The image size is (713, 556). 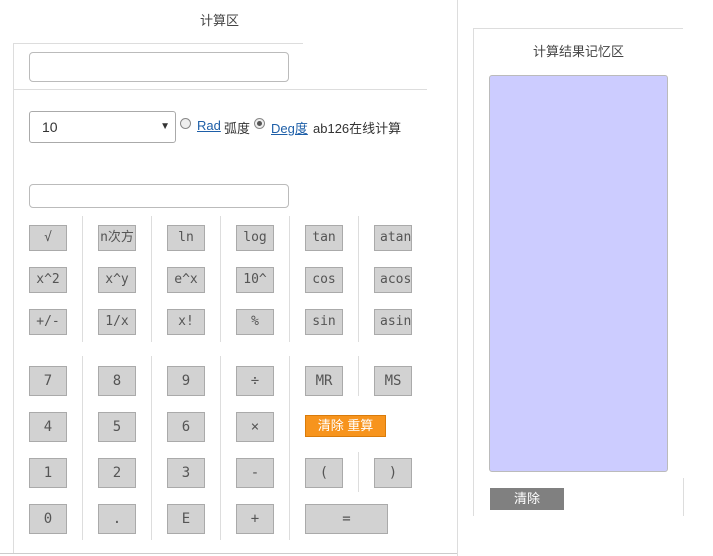 What do you see at coordinates (289, 127) in the screenshot?
I see `deg-link: Deg度` at bounding box center [289, 127].